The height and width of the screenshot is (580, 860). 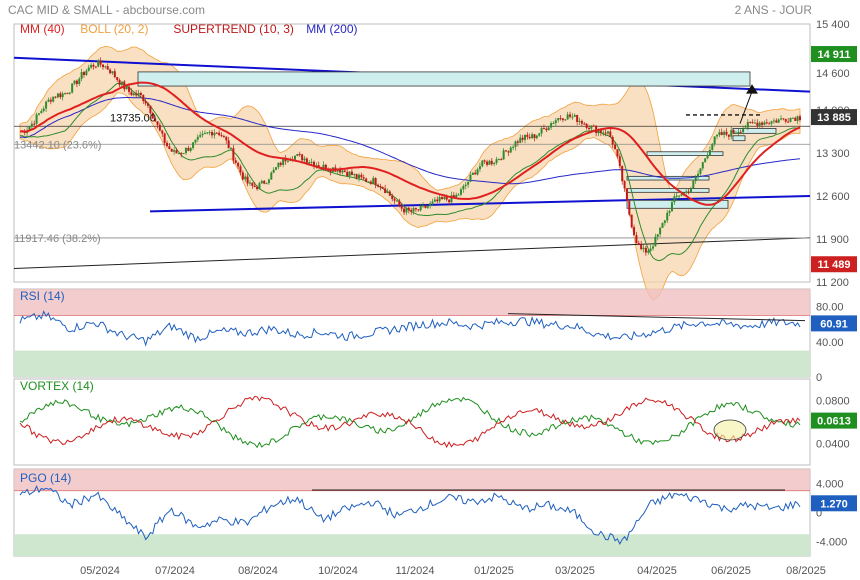 What do you see at coordinates (833, 154) in the screenshot?
I see `price-y-tick: 13 300` at bounding box center [833, 154].